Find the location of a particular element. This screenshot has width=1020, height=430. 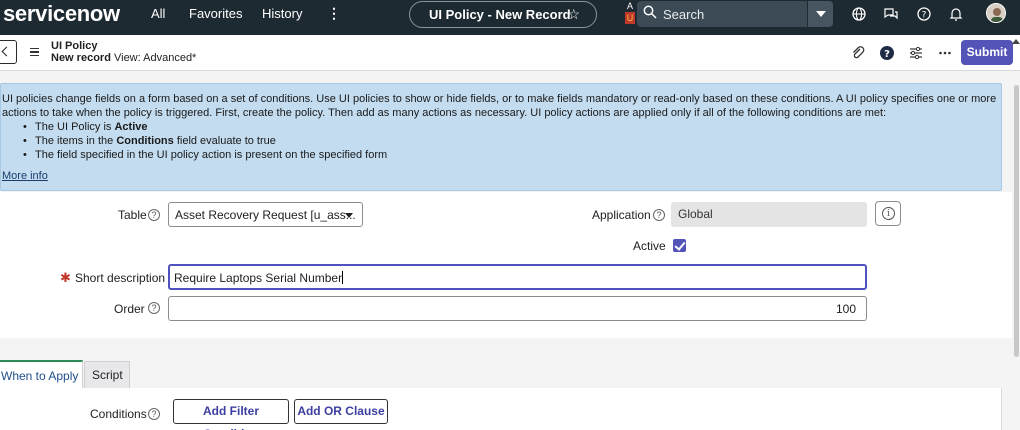

order-input: 100 is located at coordinates (517, 308).